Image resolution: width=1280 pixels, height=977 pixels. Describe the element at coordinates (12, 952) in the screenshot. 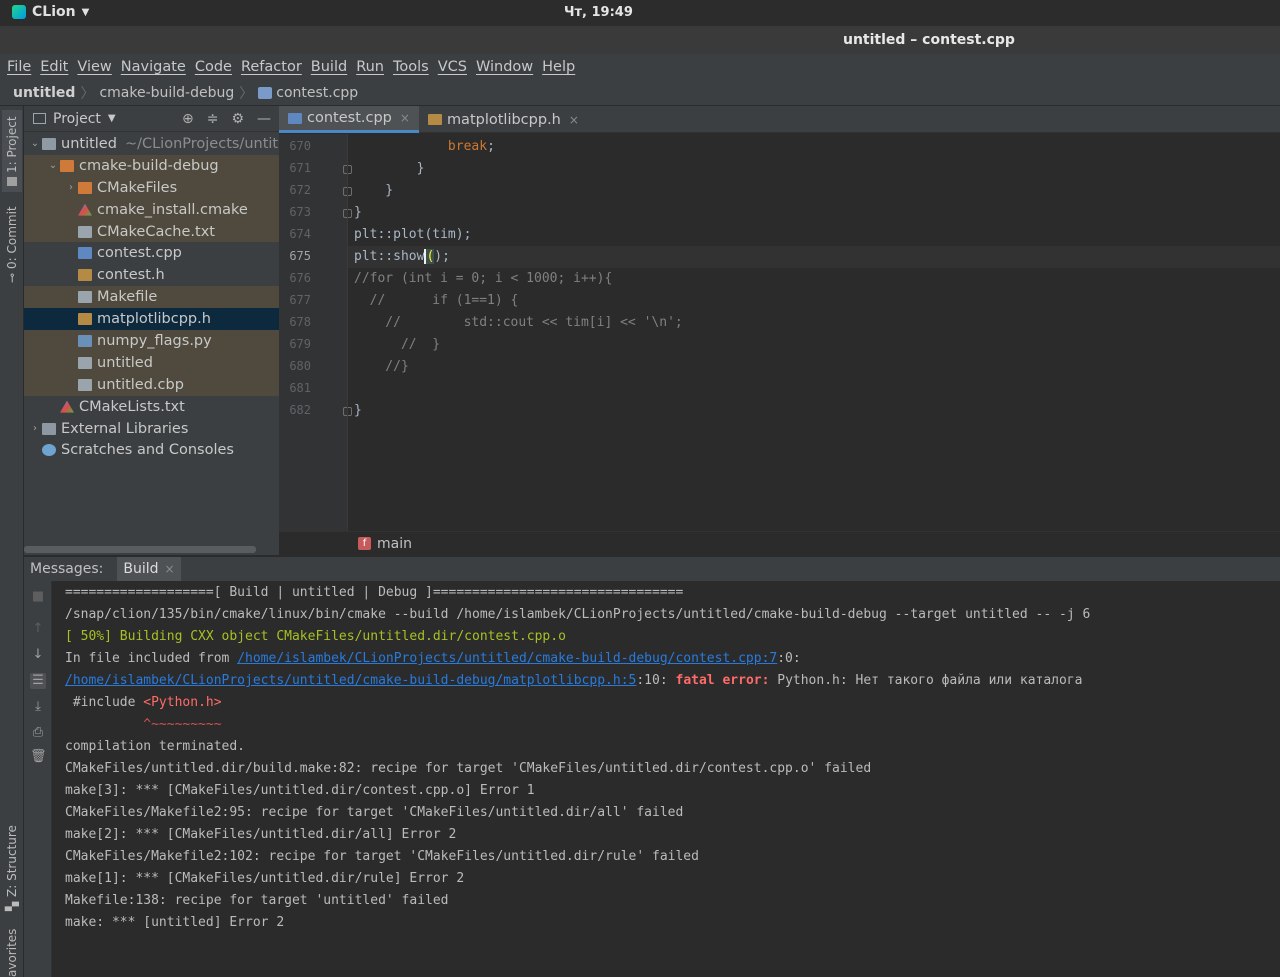

I see `tab-favorites-tool: avorites` at that location.